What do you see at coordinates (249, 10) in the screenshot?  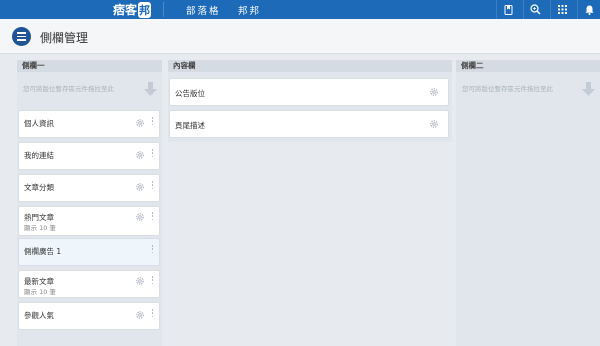 I see `nav-bangbang-link: 邦邦` at bounding box center [249, 10].